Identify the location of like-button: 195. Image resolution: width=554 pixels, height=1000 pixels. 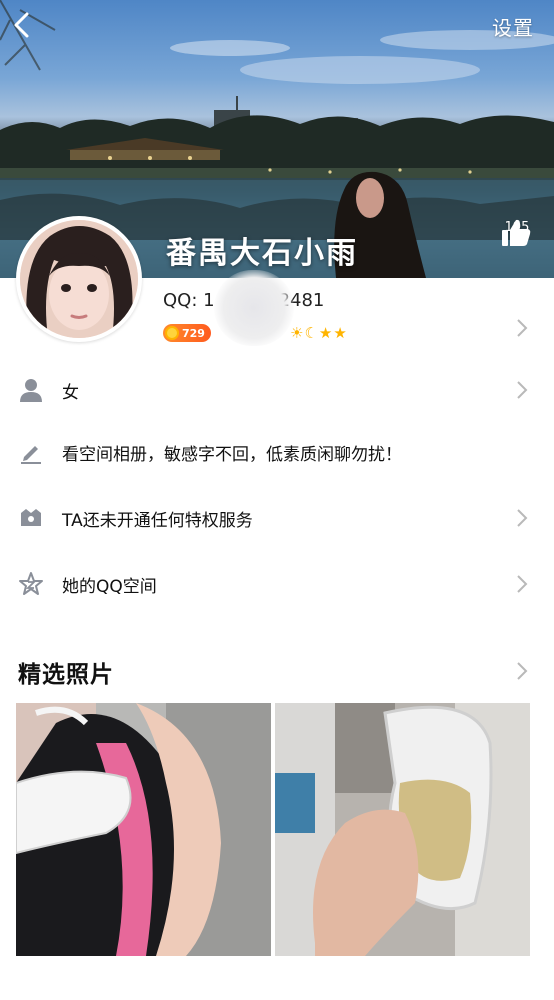
(517, 232).